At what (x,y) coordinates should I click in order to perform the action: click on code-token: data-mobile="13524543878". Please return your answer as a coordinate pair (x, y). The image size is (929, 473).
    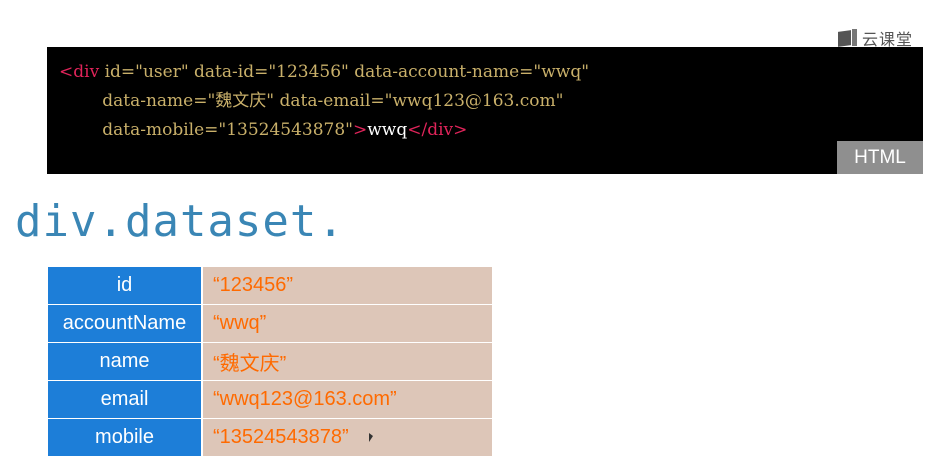
    Looking at the image, I should click on (206, 130).